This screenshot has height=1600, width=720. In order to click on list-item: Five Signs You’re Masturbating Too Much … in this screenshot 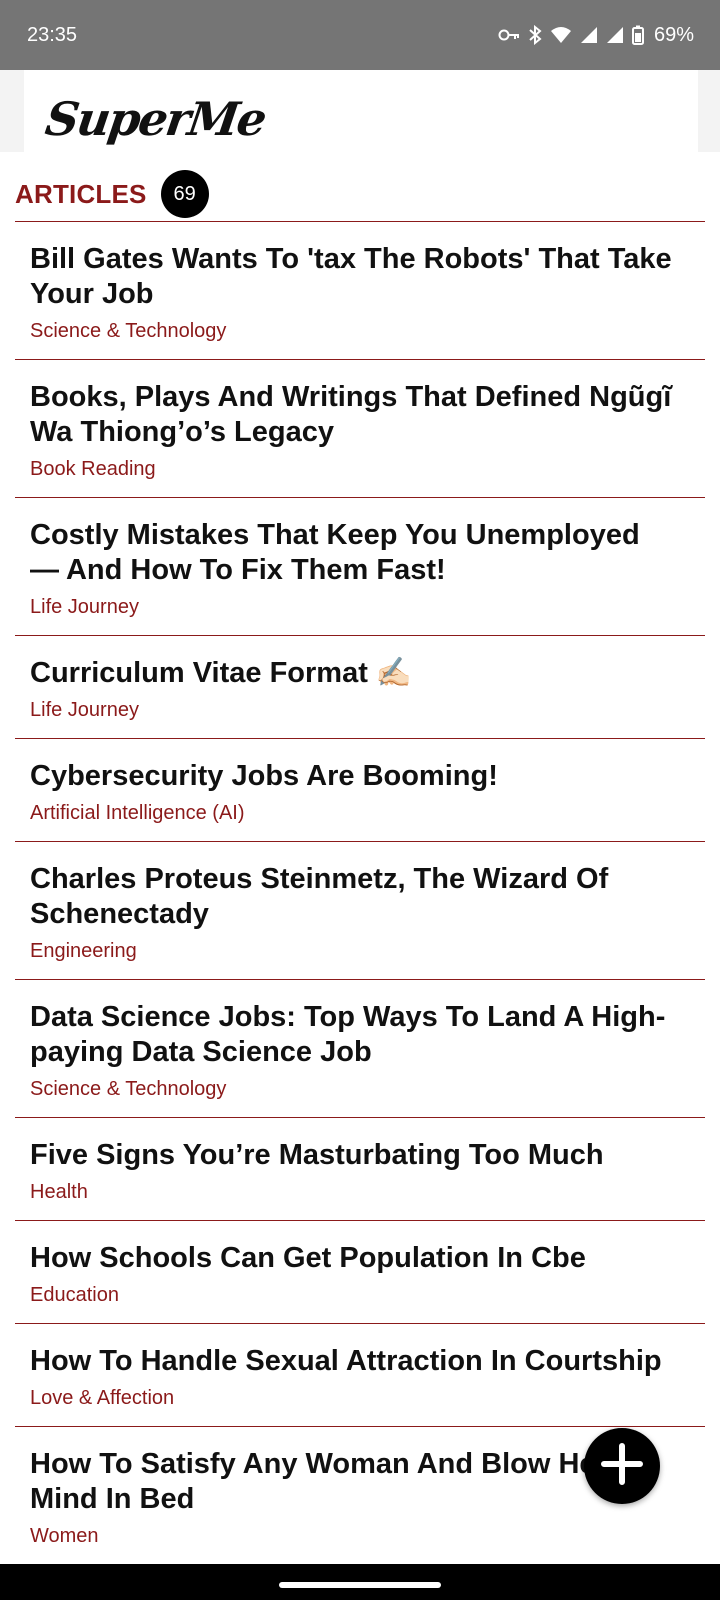, I will do `click(360, 1169)`.